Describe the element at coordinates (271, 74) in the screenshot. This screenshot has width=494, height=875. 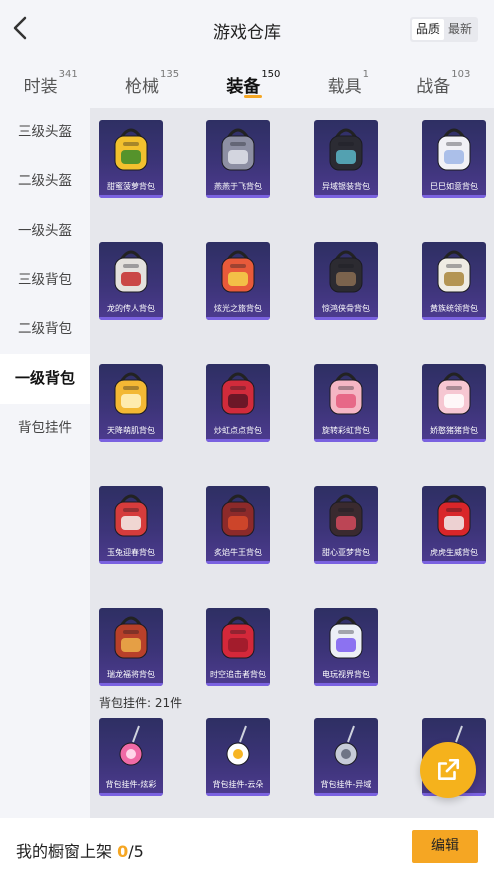
I see `tab-count: 150` at that location.